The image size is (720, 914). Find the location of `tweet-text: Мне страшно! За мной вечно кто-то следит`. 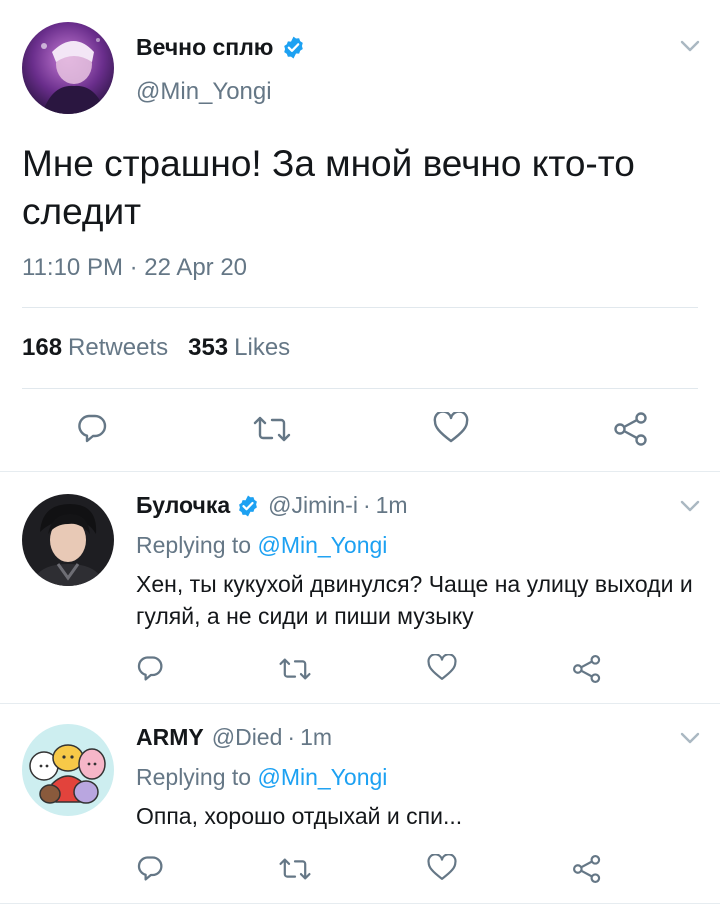

tweet-text: Мне страшно! За мной вечно кто-то следит is located at coordinates (328, 187).